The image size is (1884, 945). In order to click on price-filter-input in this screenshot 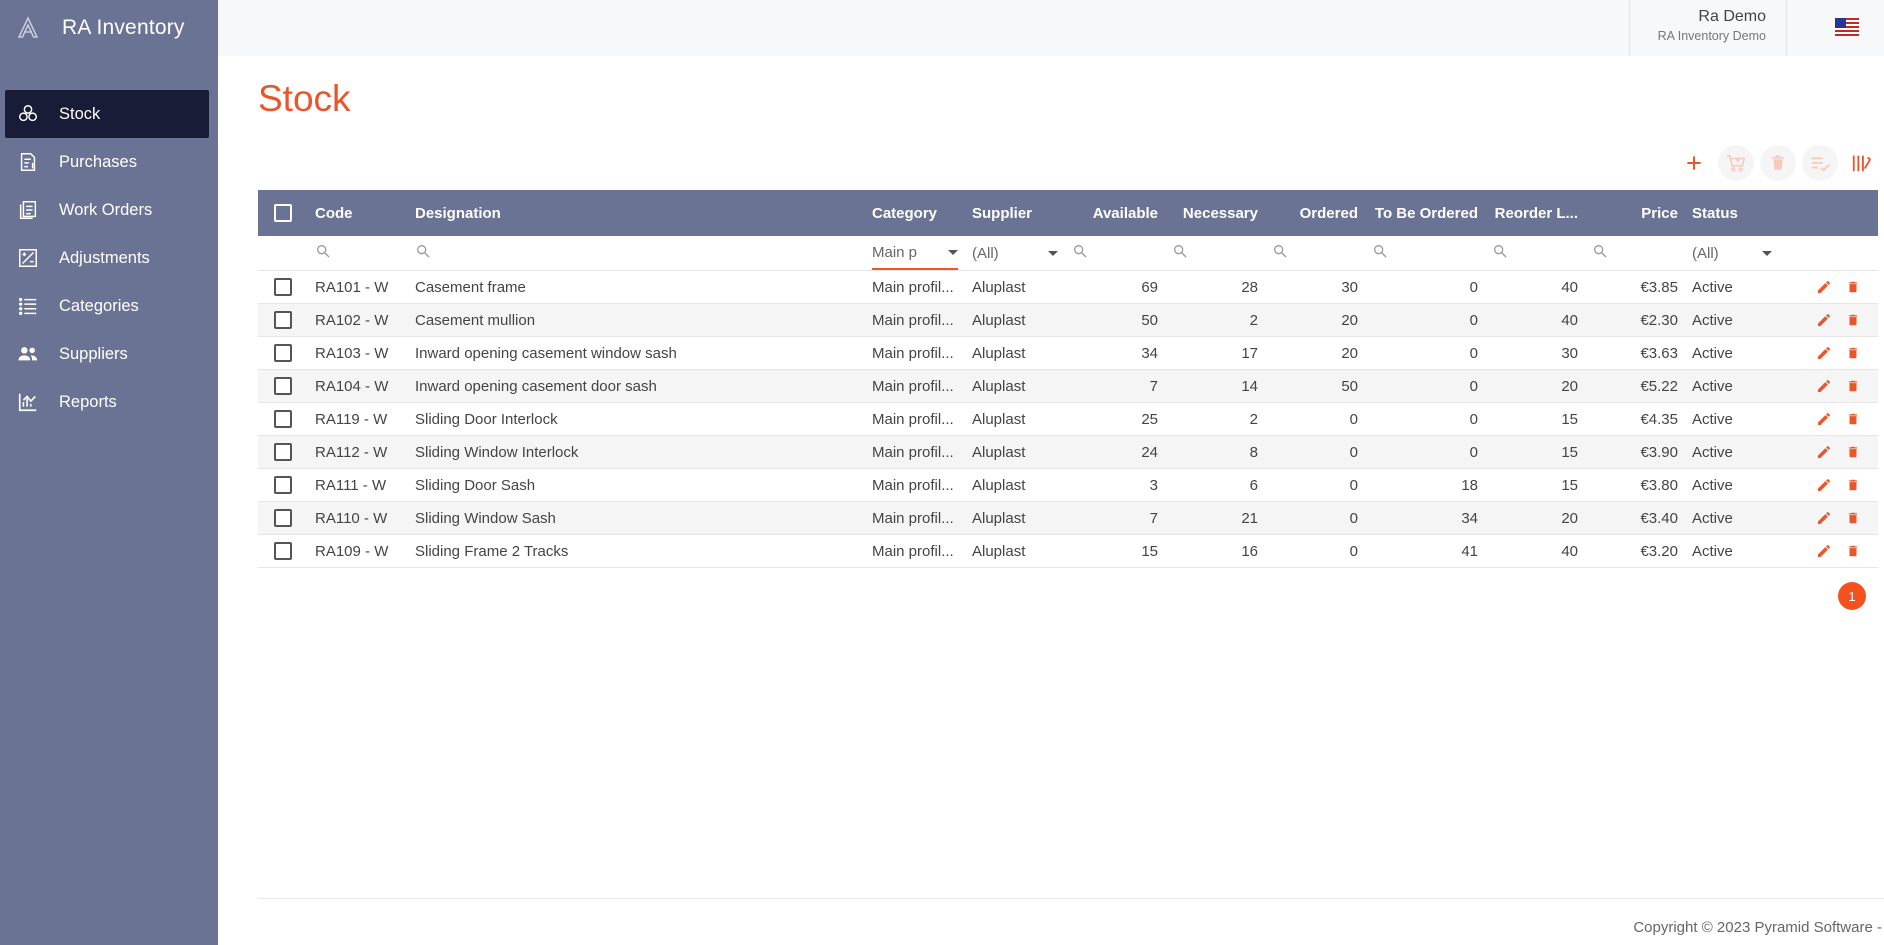, I will do `click(1635, 253)`.